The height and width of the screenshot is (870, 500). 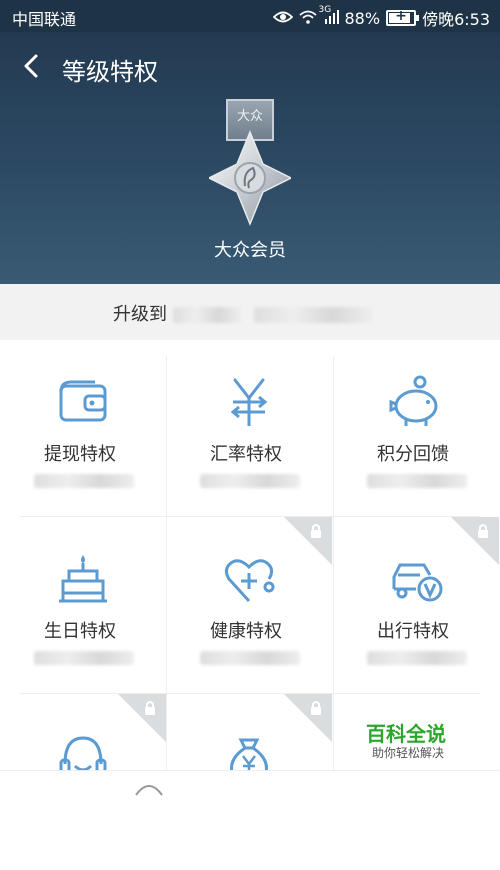 What do you see at coordinates (413, 454) in the screenshot?
I see `privilege-label: 积分回馈` at bounding box center [413, 454].